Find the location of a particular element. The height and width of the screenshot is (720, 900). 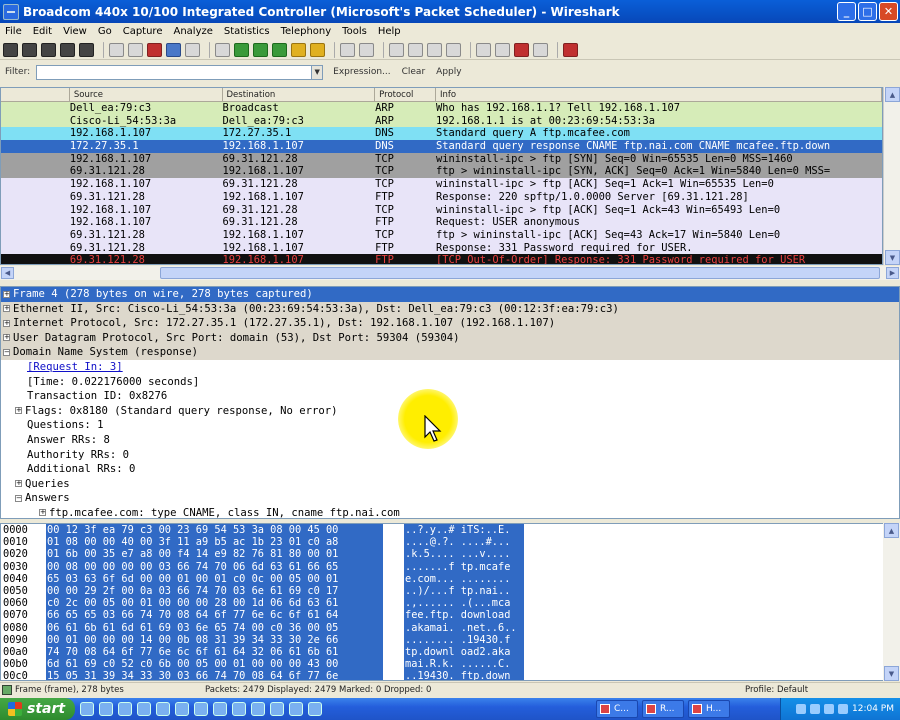

zoom-normal-icon is located at coordinates (434, 49).